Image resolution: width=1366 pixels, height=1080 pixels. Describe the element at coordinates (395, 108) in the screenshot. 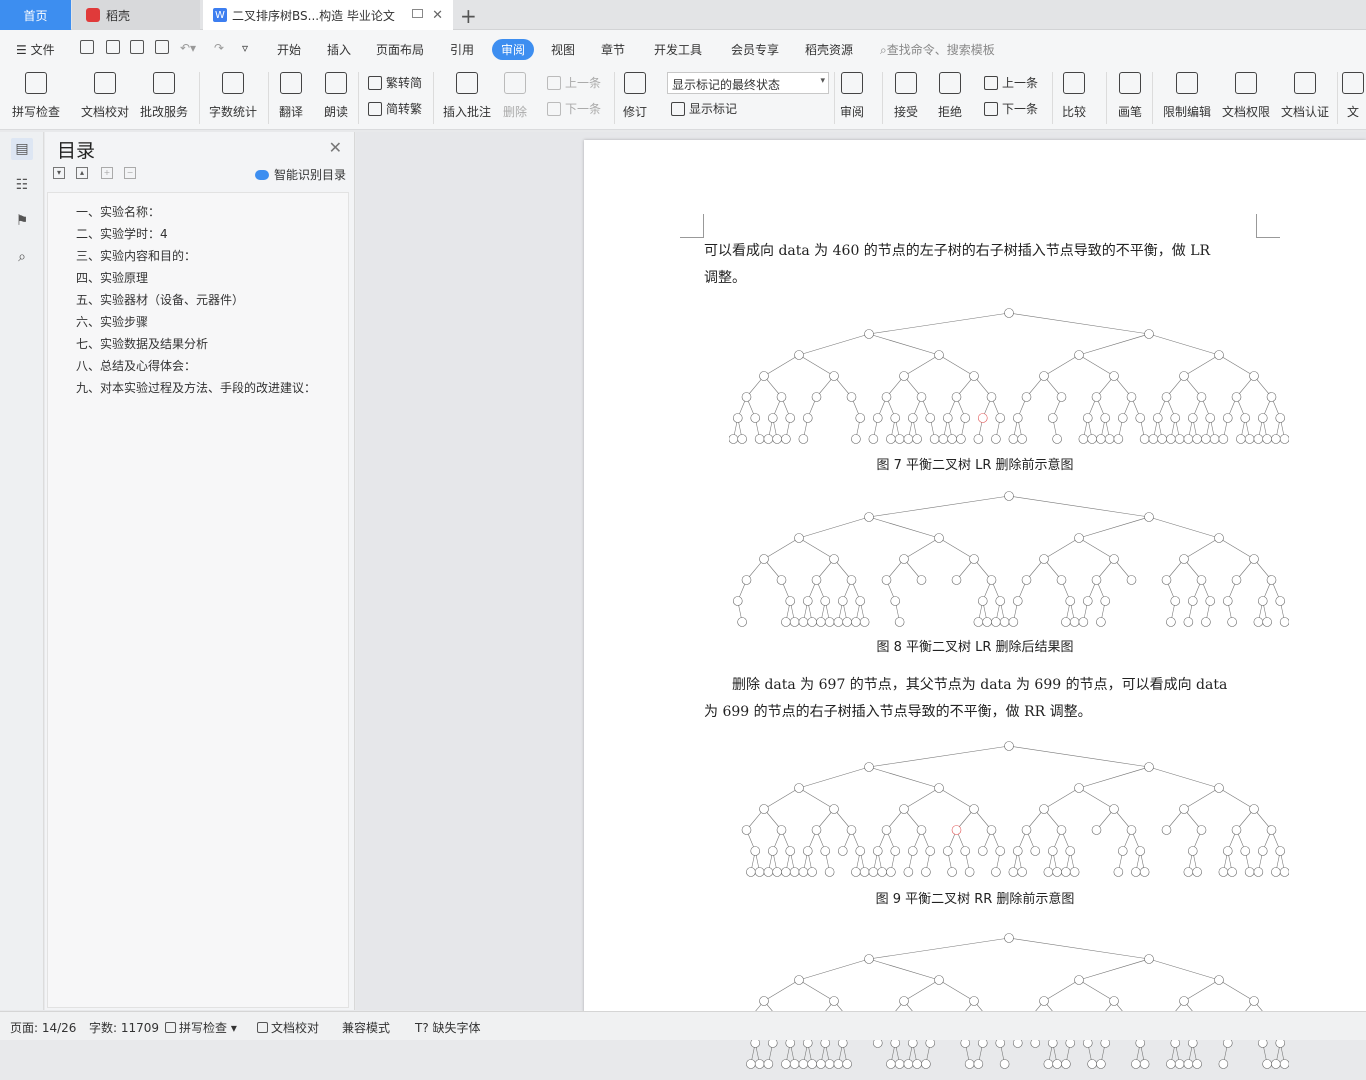

I see `to-simplified-button: 简转繁` at that location.